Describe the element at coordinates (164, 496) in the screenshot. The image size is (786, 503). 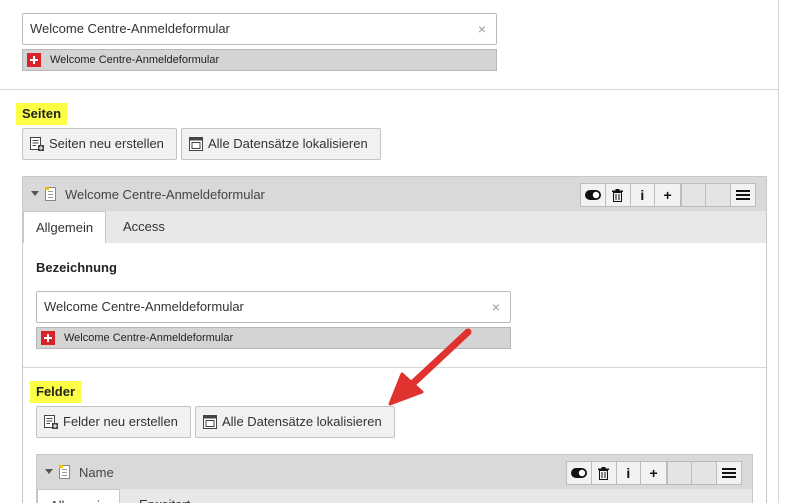
I see `tab-erweitert: Erweitert` at that location.